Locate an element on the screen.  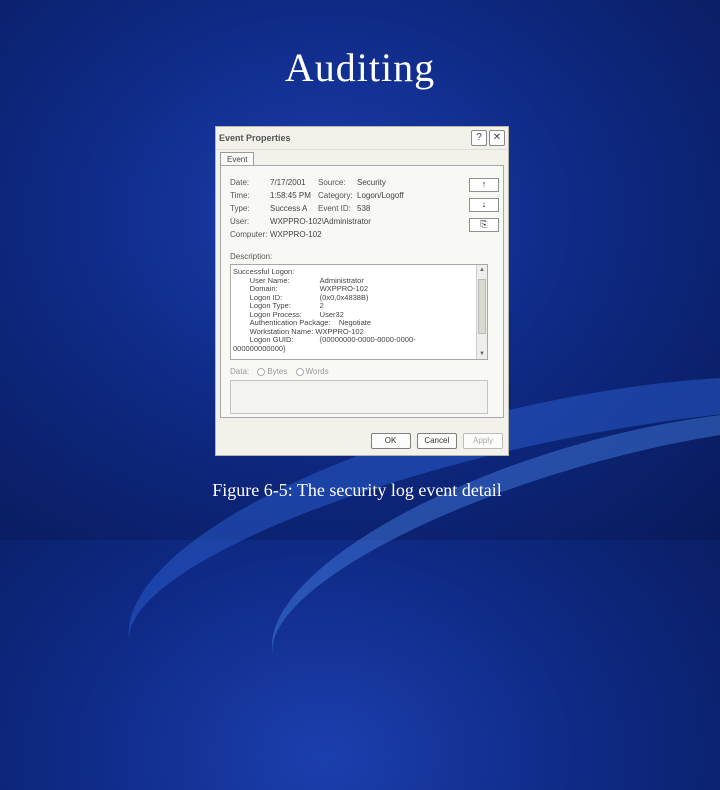
description-scrollbar: ▲ ▼ is located at coordinates (481, 312).